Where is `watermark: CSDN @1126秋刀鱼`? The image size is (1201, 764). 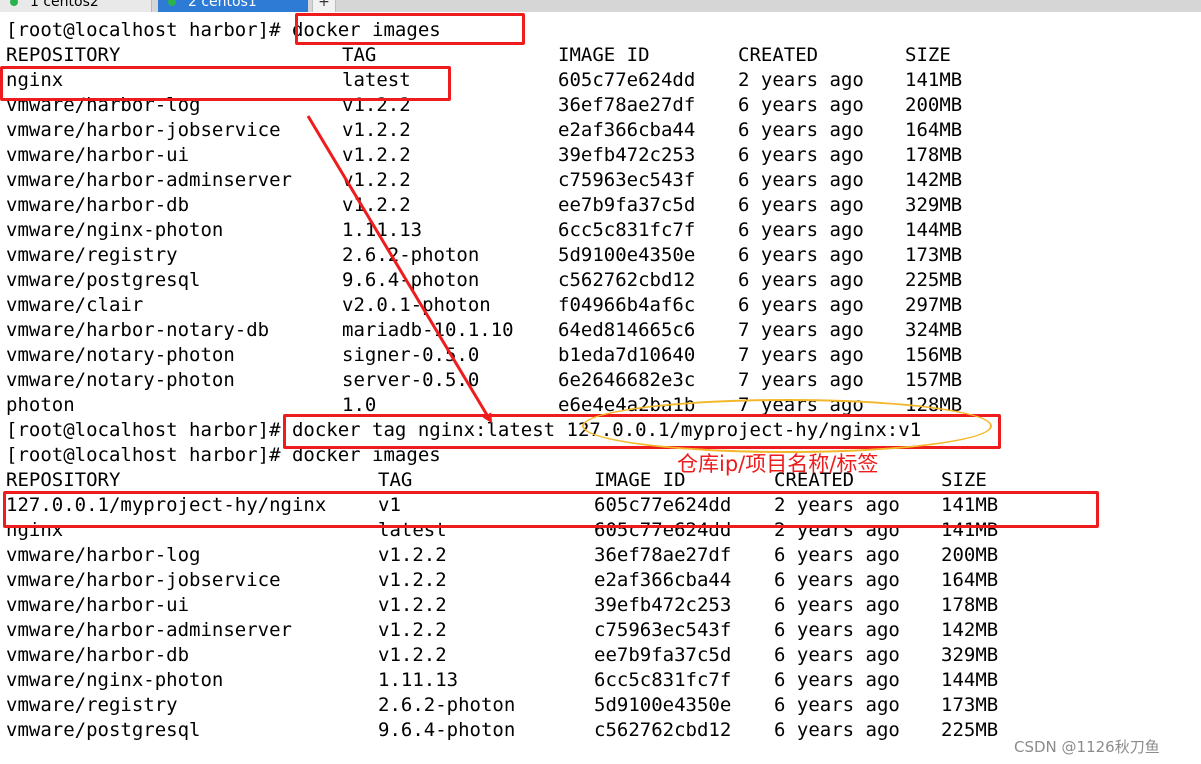 watermark: CSDN @1126秋刀鱼 is located at coordinates (1087, 747).